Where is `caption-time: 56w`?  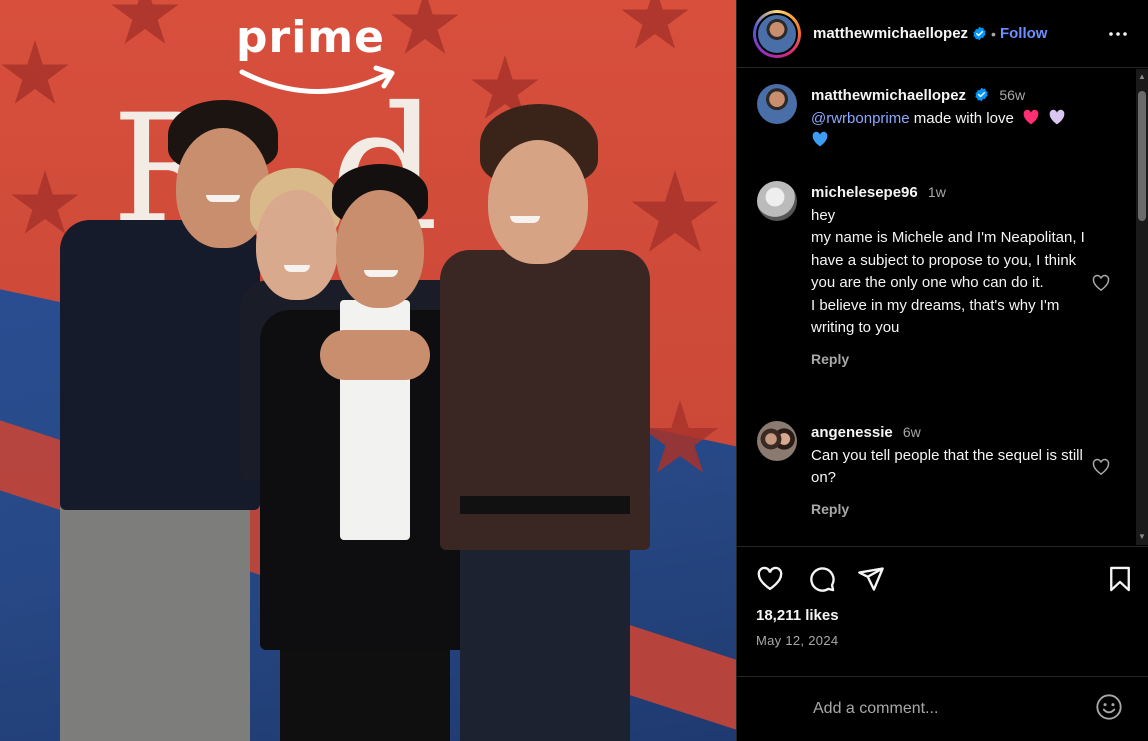 caption-time: 56w is located at coordinates (1012, 95).